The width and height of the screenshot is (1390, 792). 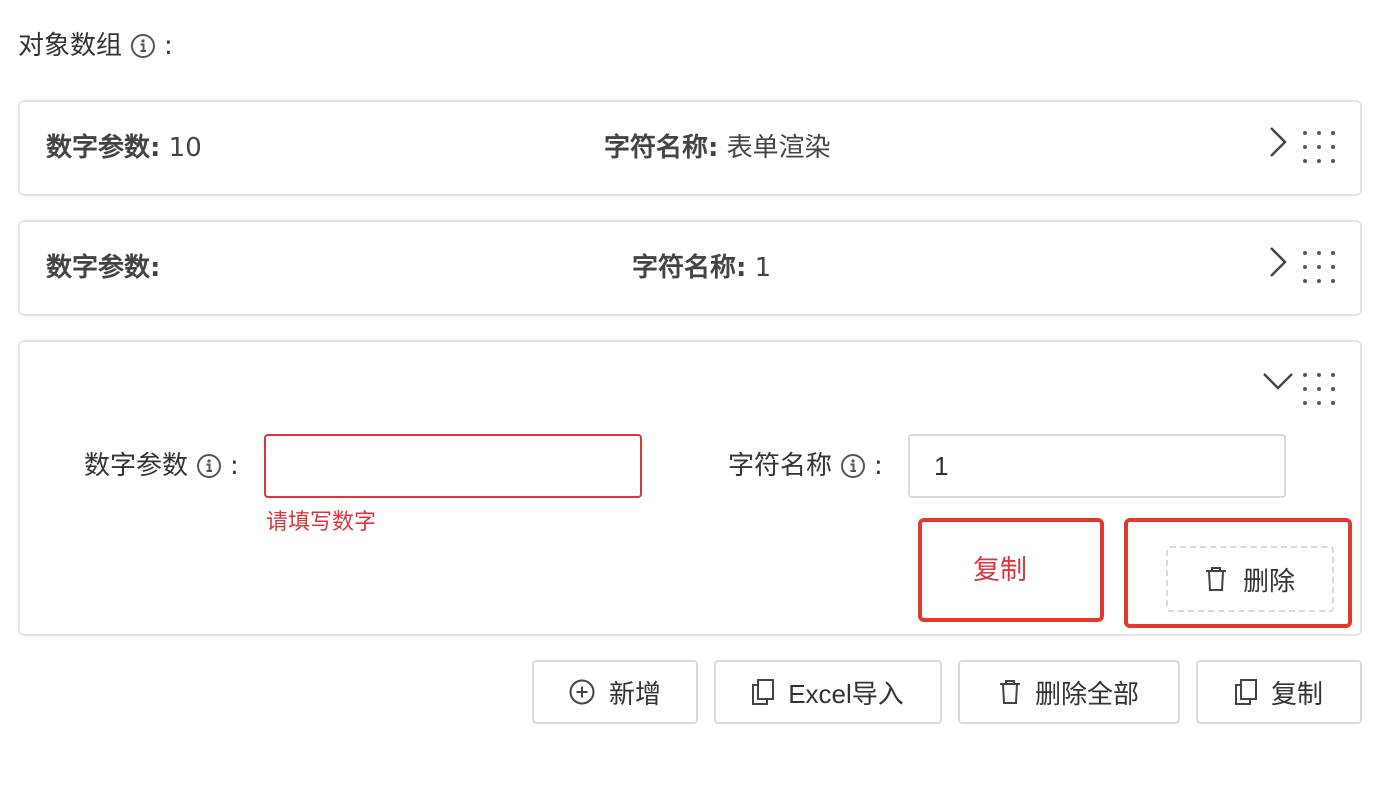 I want to click on copy-item-button: 复制, so click(x=1000, y=570).